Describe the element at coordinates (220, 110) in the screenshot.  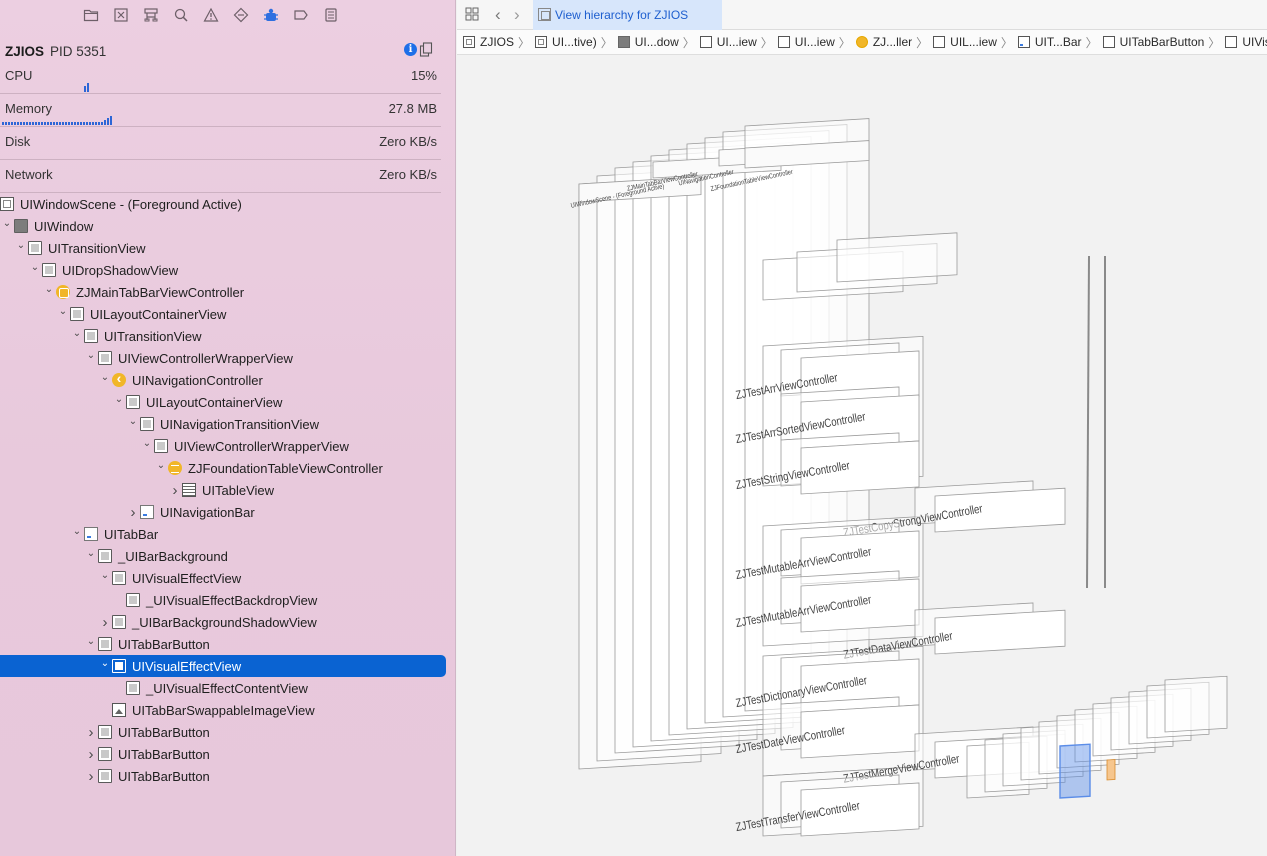
I see `memory-gauge: Memory 27.8 MB` at that location.